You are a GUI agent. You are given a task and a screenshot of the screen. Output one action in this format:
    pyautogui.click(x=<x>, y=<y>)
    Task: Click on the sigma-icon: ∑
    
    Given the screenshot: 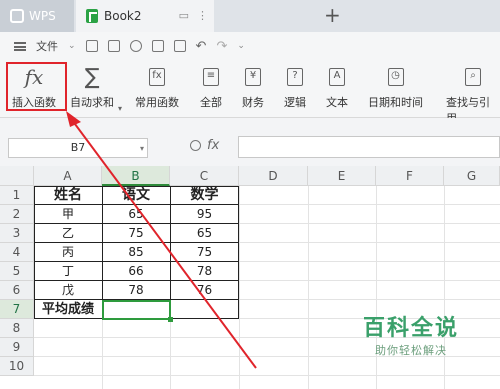 What is the action you would take?
    pyautogui.click(x=92, y=77)
    